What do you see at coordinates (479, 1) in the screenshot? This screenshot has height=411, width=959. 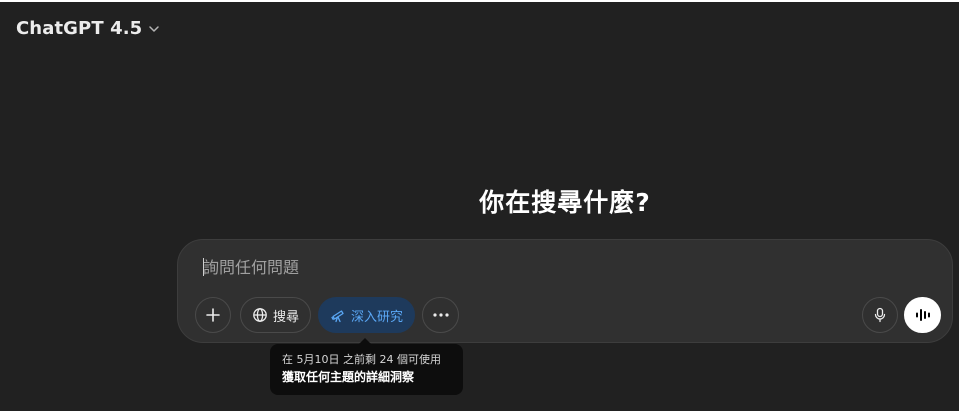 I see `window-top-edge` at bounding box center [479, 1].